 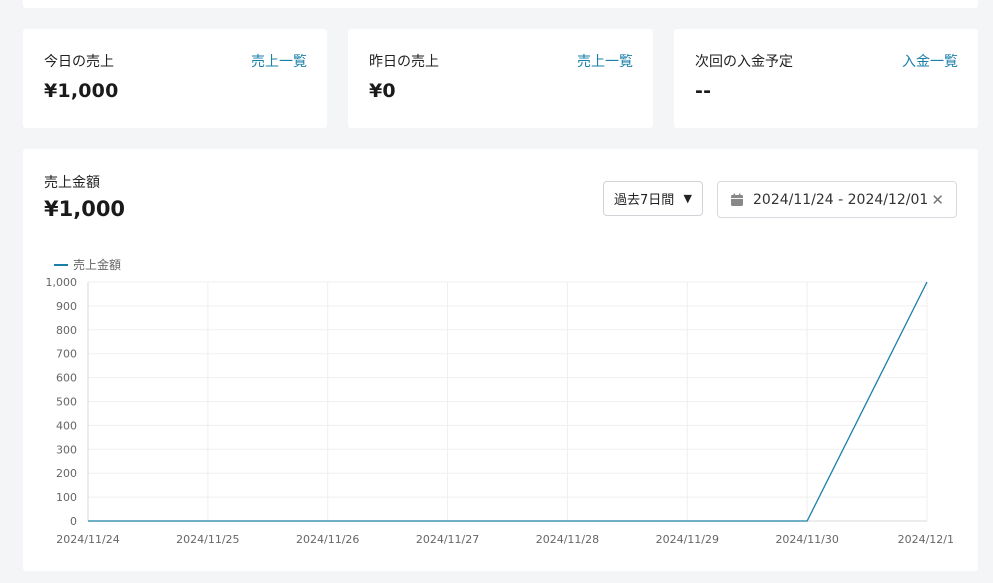 What do you see at coordinates (175, 78) in the screenshot?
I see `stat-card-today: 今日の売上 売上一覧 ¥1,000` at bounding box center [175, 78].